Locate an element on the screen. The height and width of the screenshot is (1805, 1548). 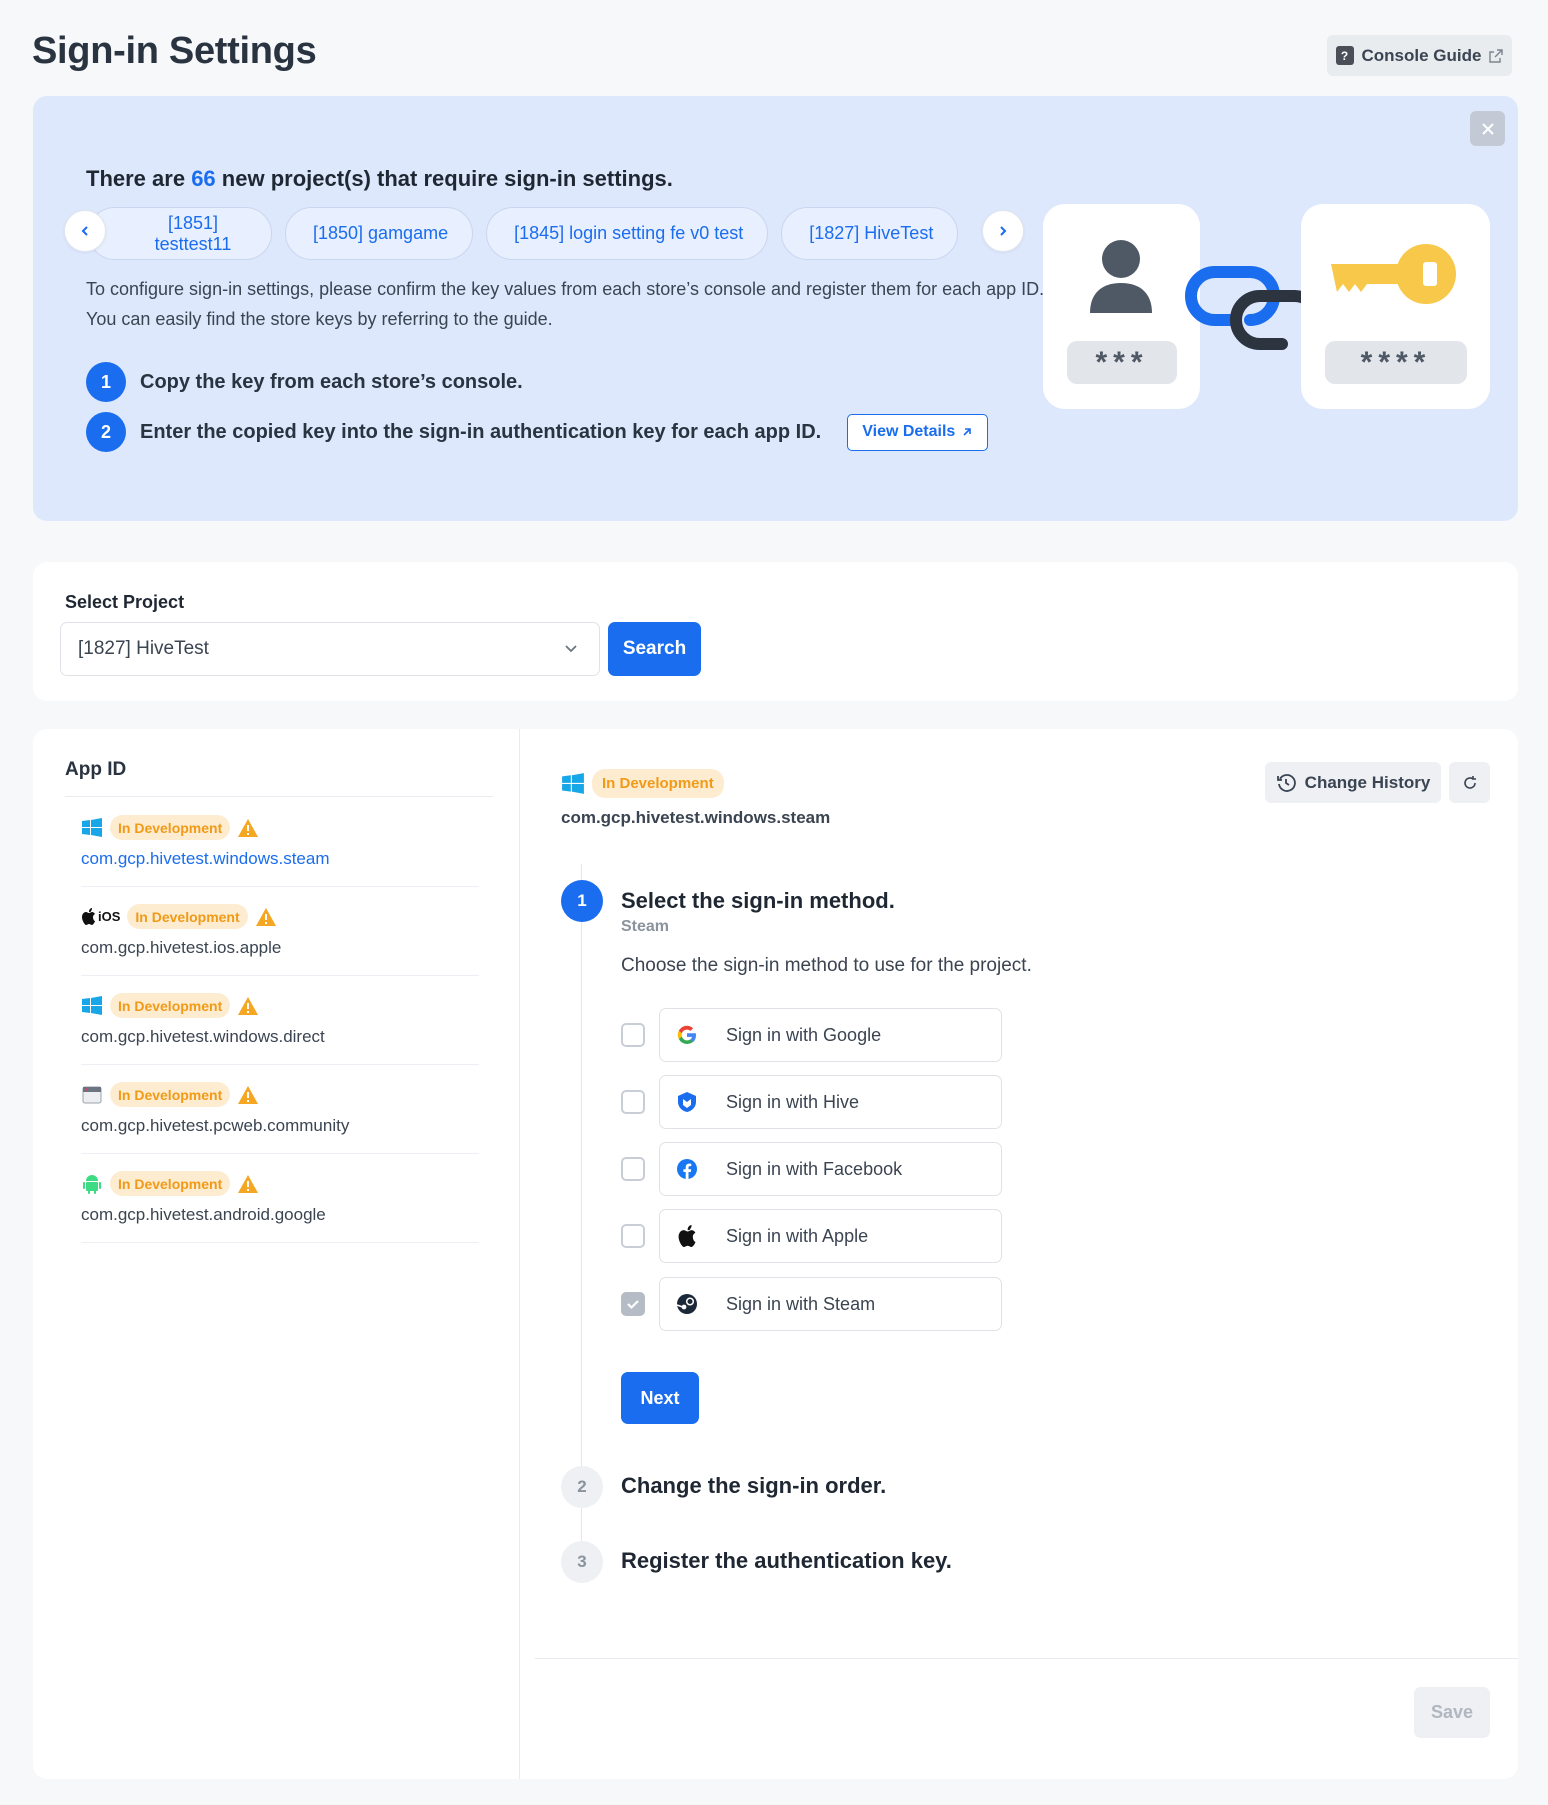
method-steam: Sign in with Steam is located at coordinates (813, 1304).